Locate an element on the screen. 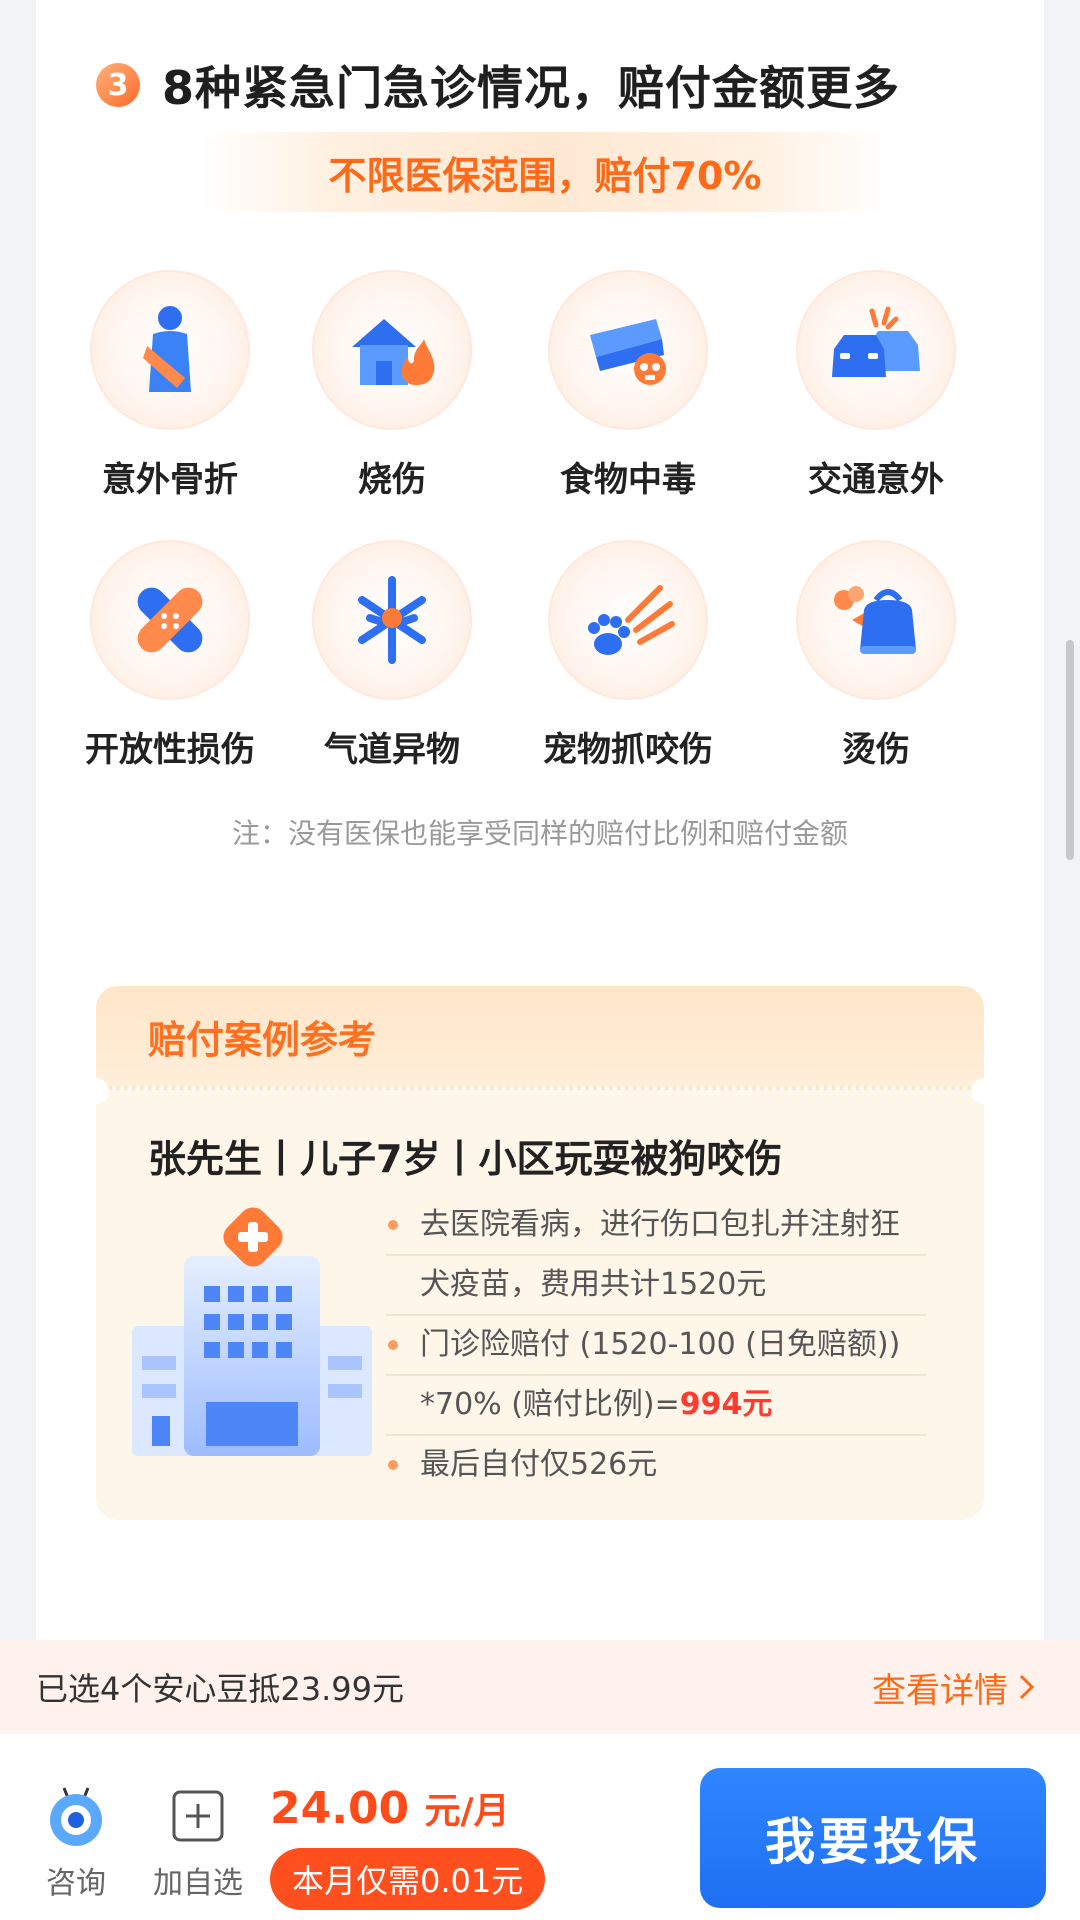 The image size is (1080, 1920). monthly-price: 24.00 元/月 is located at coordinates (390, 1808).